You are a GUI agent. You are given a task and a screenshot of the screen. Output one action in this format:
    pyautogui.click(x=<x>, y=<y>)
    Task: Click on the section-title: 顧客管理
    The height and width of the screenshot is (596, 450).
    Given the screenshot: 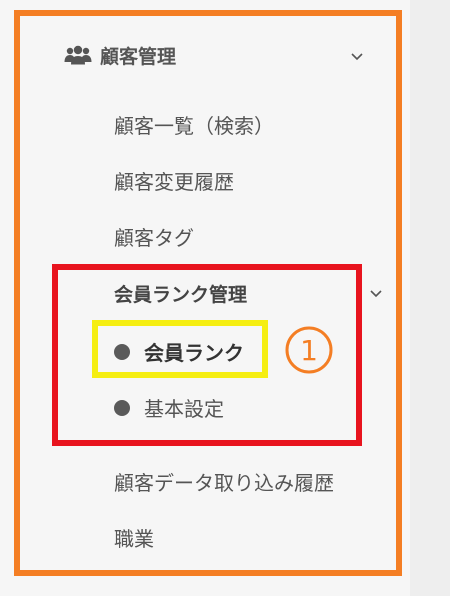 What is the action you would take?
    pyautogui.click(x=138, y=56)
    